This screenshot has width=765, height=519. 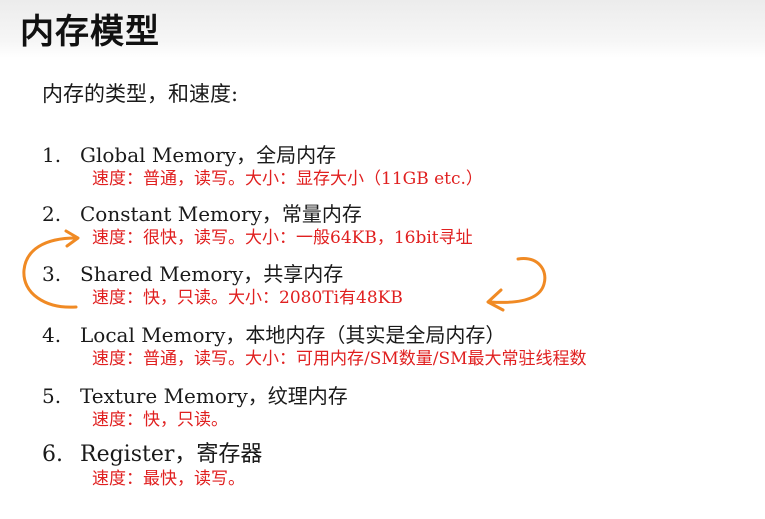 I want to click on item-number: 1., so click(x=52, y=155).